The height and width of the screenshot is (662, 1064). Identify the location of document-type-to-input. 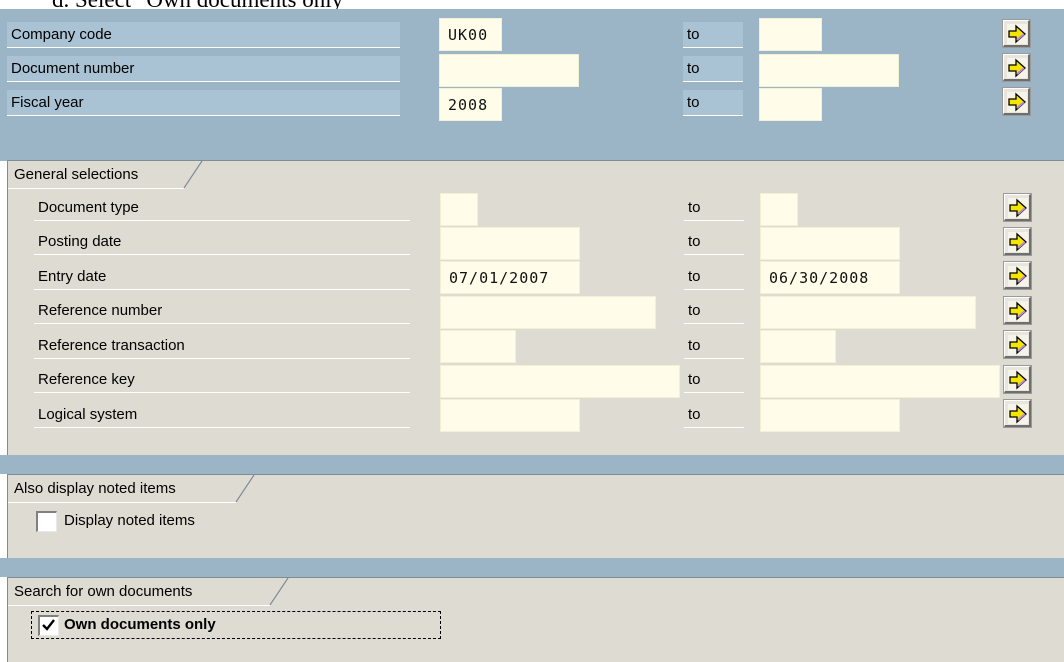
(779, 209).